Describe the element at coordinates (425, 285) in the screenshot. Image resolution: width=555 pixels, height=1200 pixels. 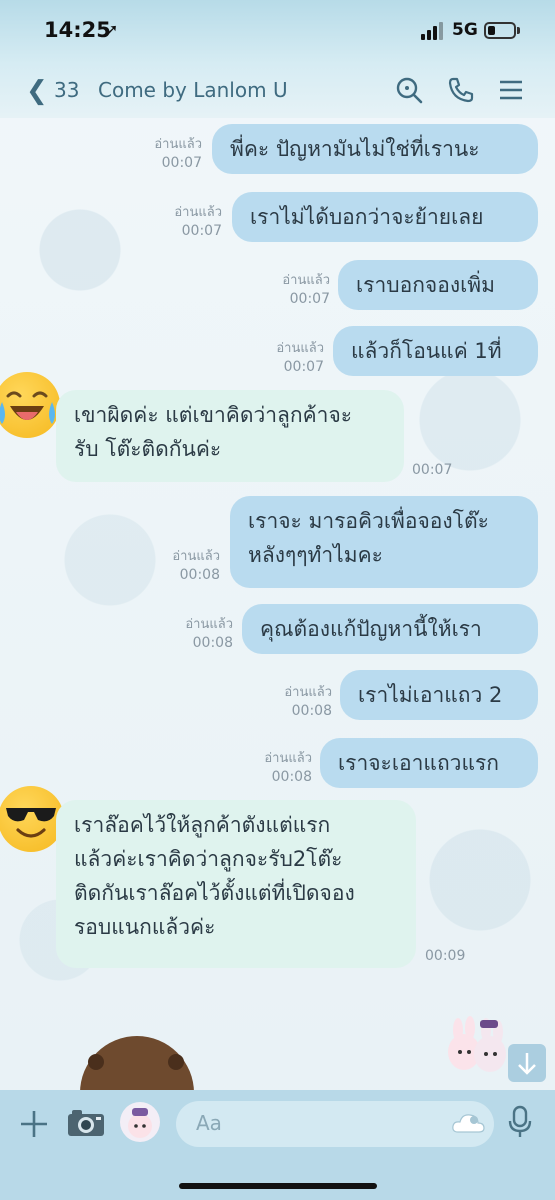
I see `message-text: เราบอกจองเพิ่ม` at that location.